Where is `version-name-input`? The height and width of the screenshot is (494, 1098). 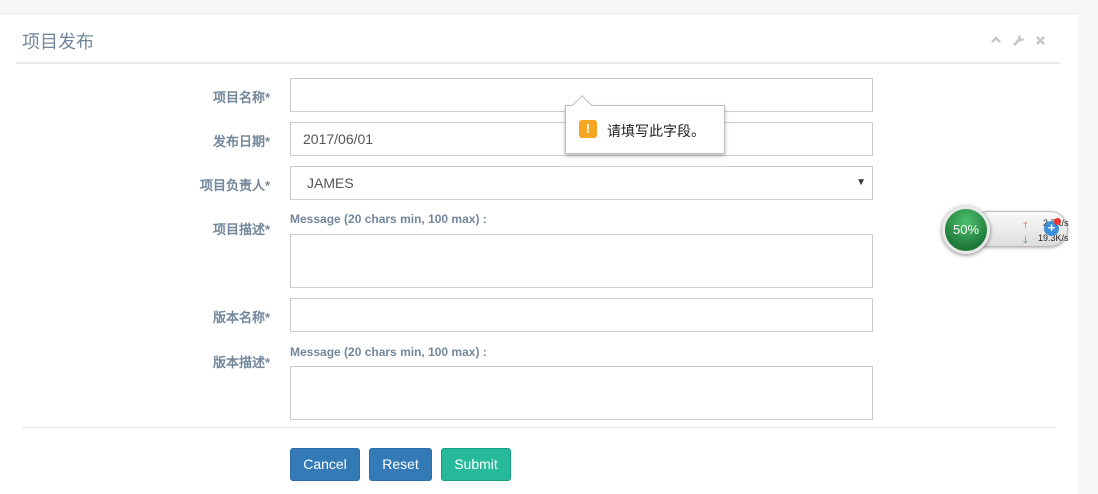
version-name-input is located at coordinates (581, 315).